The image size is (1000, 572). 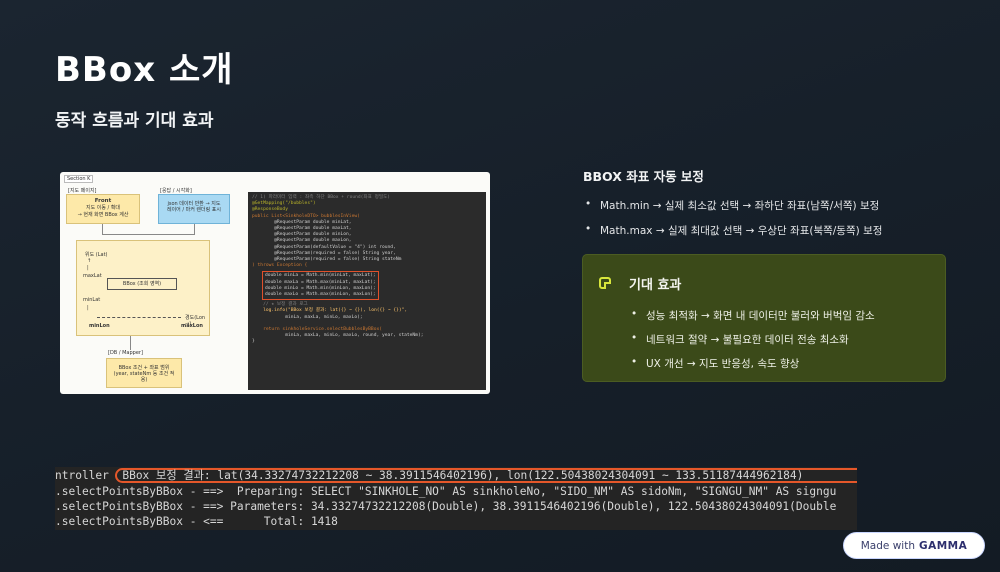 I want to click on minlat-label: minLat, so click(x=92, y=300).